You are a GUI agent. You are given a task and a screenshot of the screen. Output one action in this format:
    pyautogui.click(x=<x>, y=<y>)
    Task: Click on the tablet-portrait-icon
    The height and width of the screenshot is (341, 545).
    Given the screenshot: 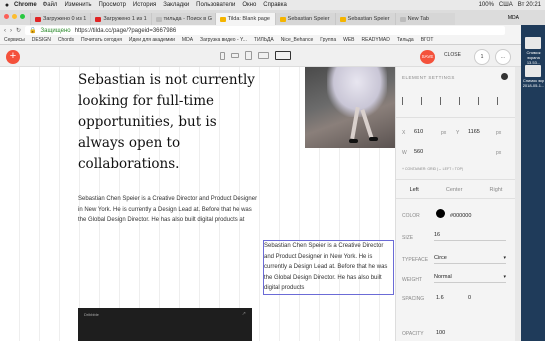 What is the action you would take?
    pyautogui.click(x=248, y=55)
    